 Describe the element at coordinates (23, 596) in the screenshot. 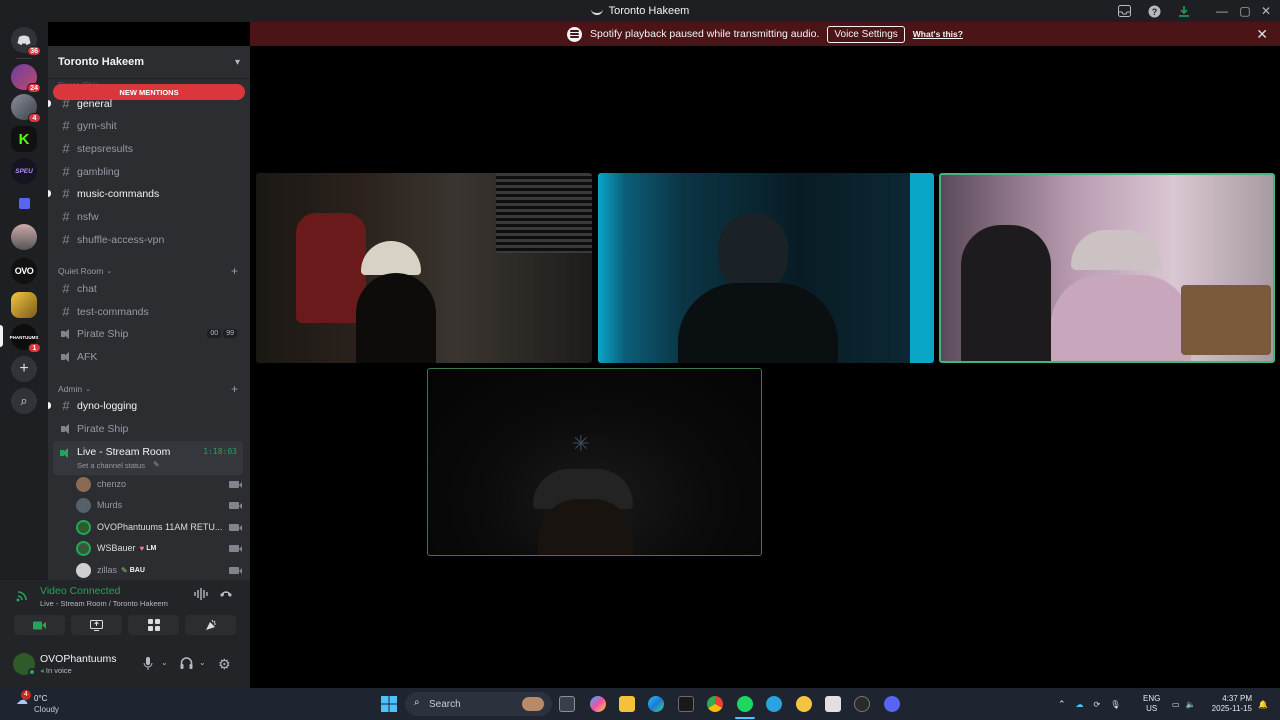

I see `signal-icon` at that location.